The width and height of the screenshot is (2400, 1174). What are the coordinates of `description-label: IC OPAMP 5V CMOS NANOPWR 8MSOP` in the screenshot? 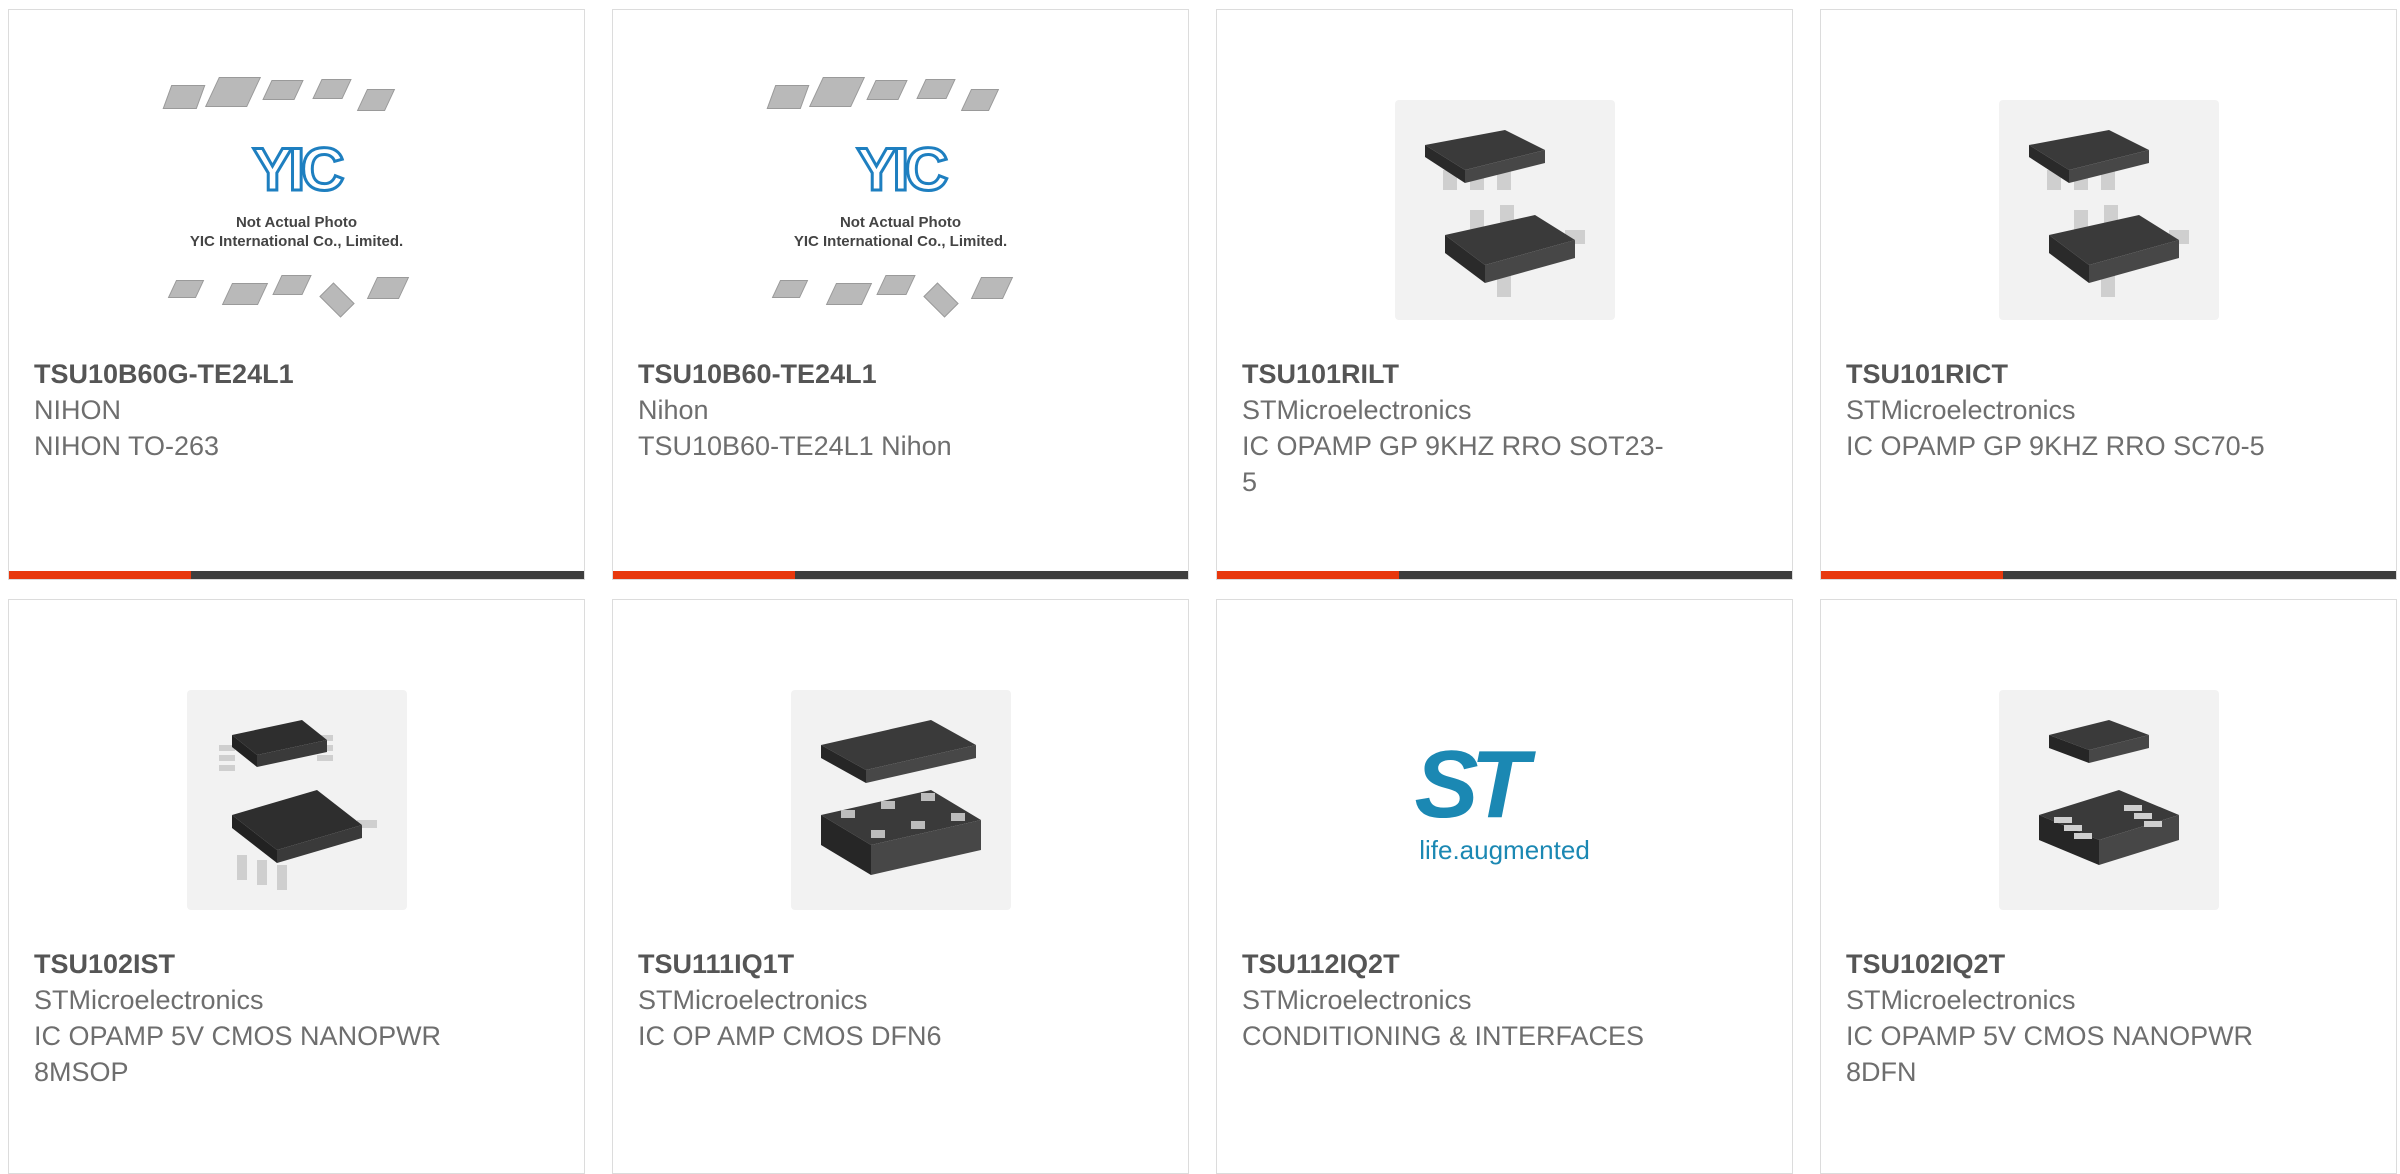 It's located at (238, 1054).